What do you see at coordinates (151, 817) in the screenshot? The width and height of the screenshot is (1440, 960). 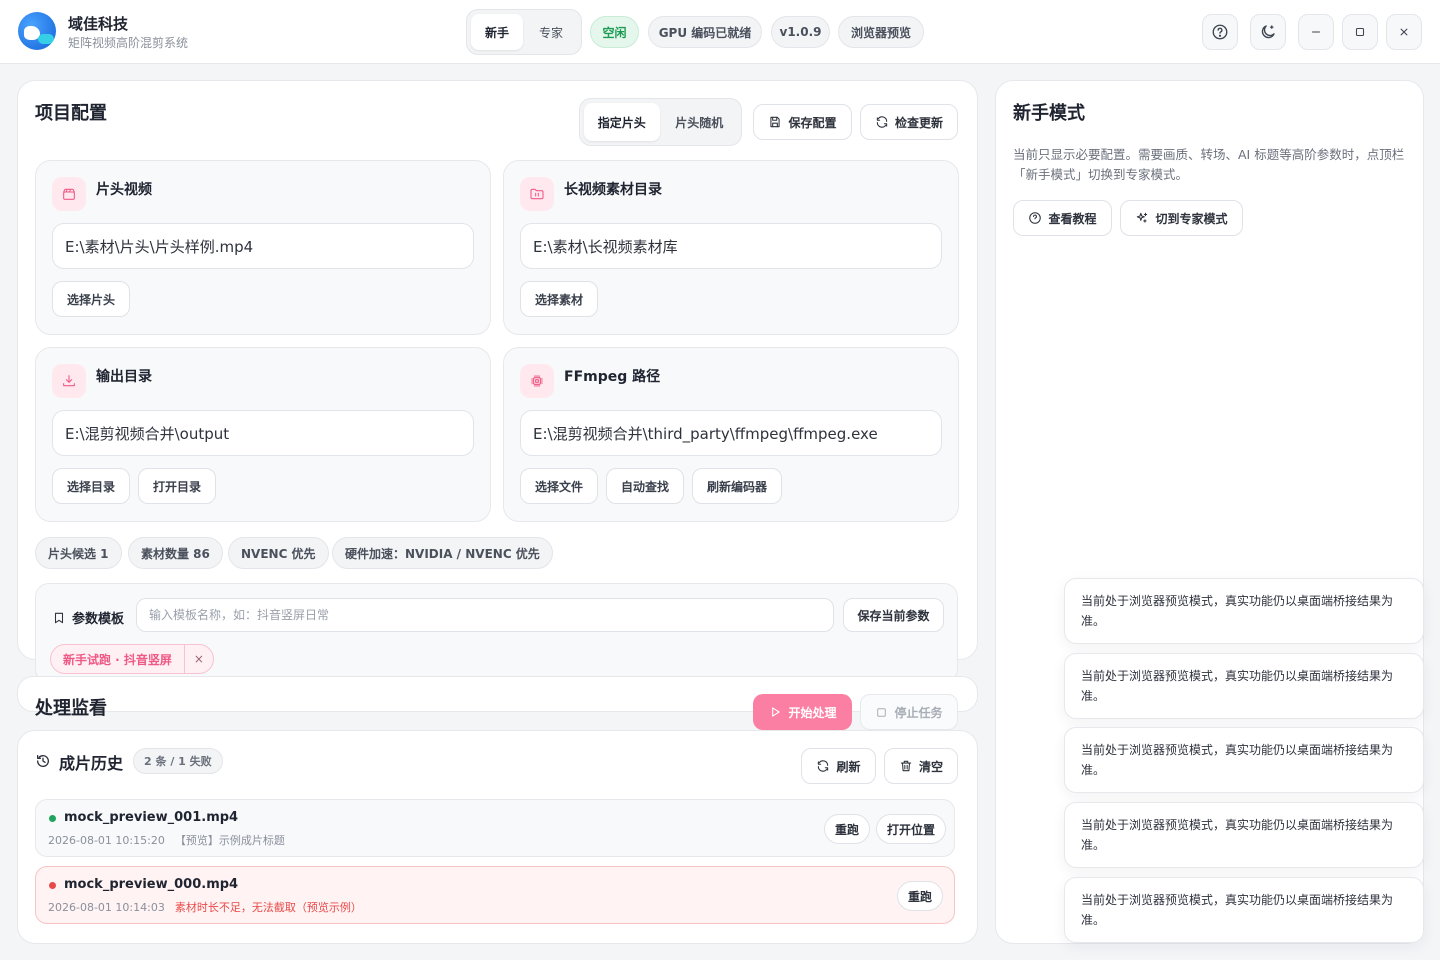 I see `history-file-name: mock_preview_001.mp4` at bounding box center [151, 817].